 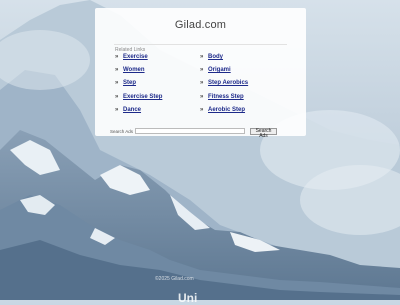 What do you see at coordinates (200, 25) in the screenshot?
I see `site-title: Gilad.com` at bounding box center [200, 25].